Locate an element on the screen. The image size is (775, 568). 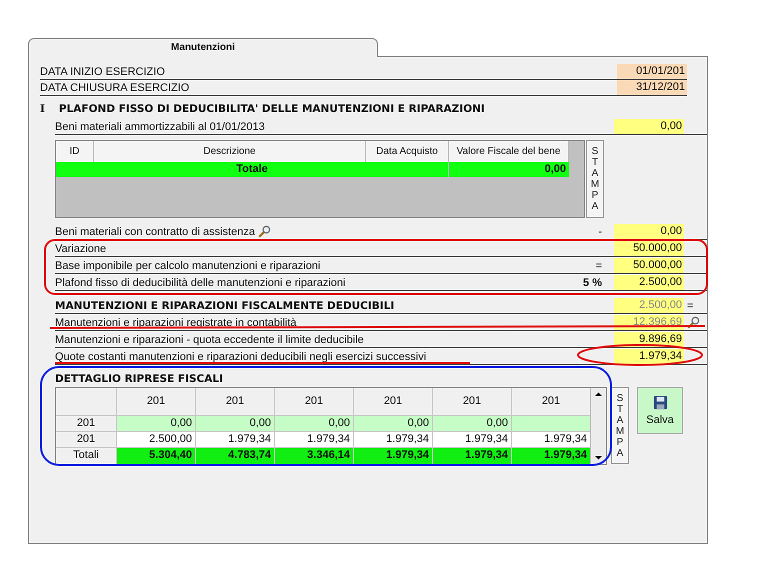
field-label: Base imponibile per calcolo manutenzioni e riparazioni is located at coordinates (187, 266).